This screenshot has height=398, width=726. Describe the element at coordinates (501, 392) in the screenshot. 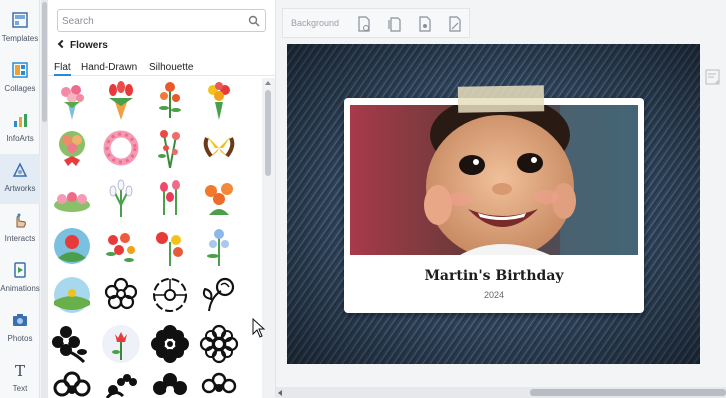

I see `canvas-horizontal-scrollbar` at that location.